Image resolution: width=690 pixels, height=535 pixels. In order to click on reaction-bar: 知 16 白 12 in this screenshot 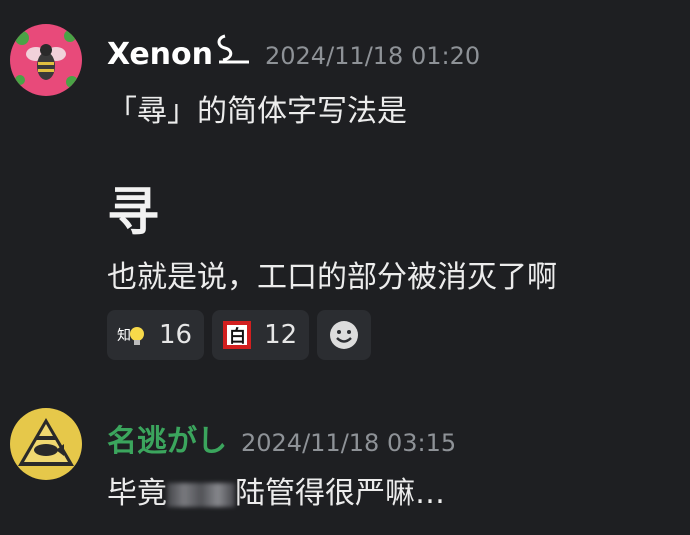, I will do `click(239, 335)`.